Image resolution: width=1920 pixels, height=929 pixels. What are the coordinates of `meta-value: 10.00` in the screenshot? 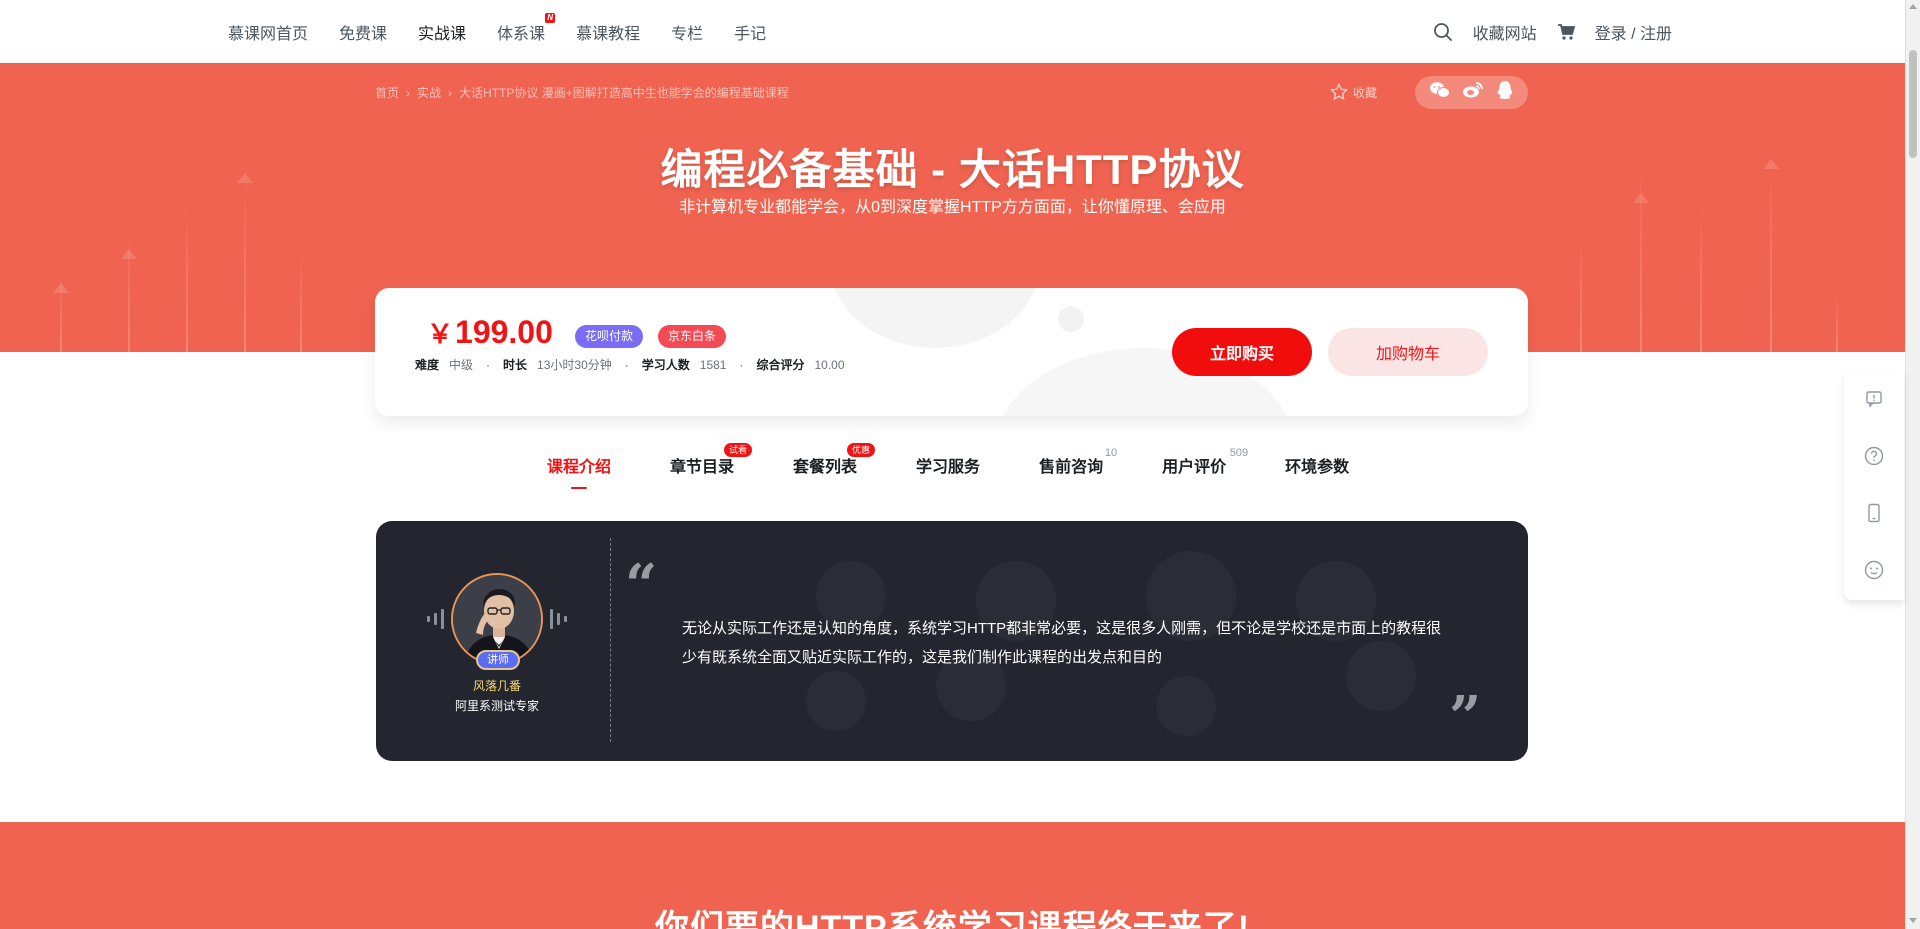 It's located at (829, 364).